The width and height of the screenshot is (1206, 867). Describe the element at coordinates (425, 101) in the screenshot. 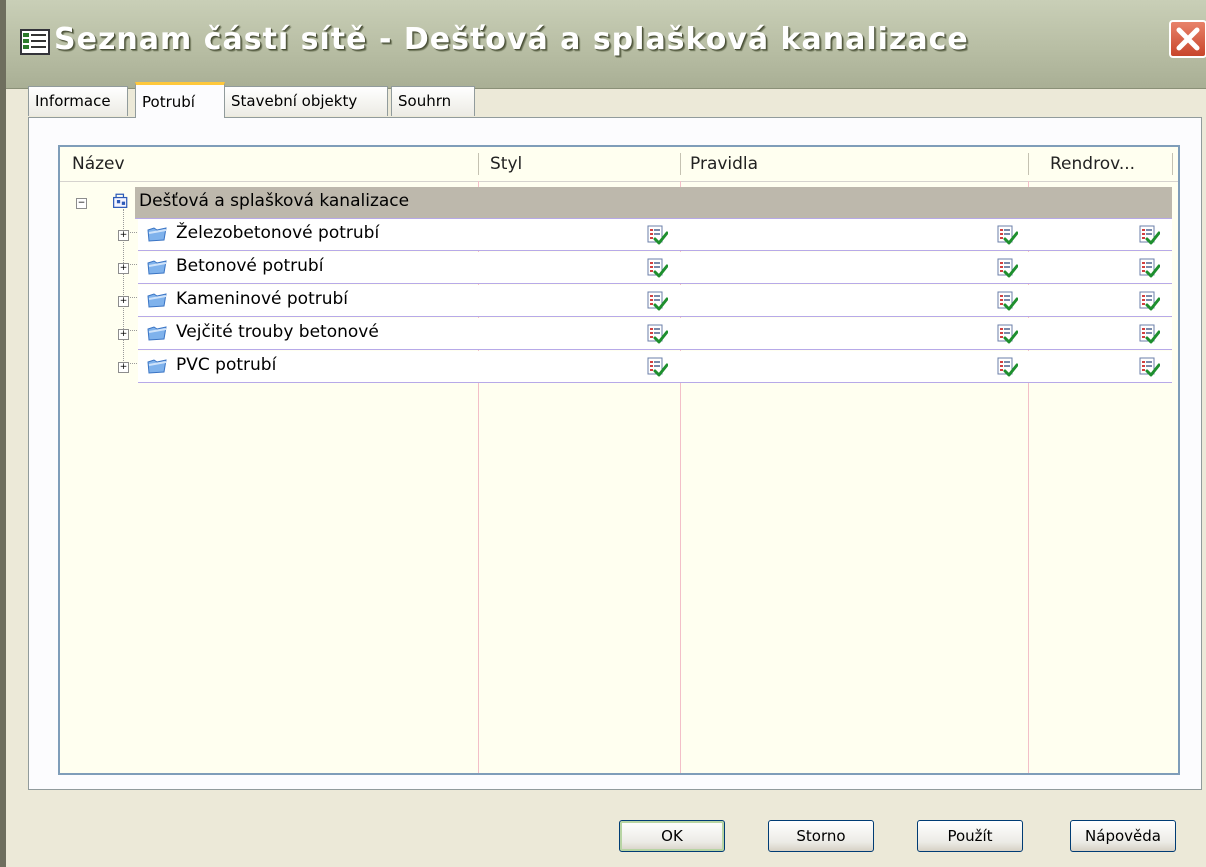

I see `tab-label: Souhrn` at that location.